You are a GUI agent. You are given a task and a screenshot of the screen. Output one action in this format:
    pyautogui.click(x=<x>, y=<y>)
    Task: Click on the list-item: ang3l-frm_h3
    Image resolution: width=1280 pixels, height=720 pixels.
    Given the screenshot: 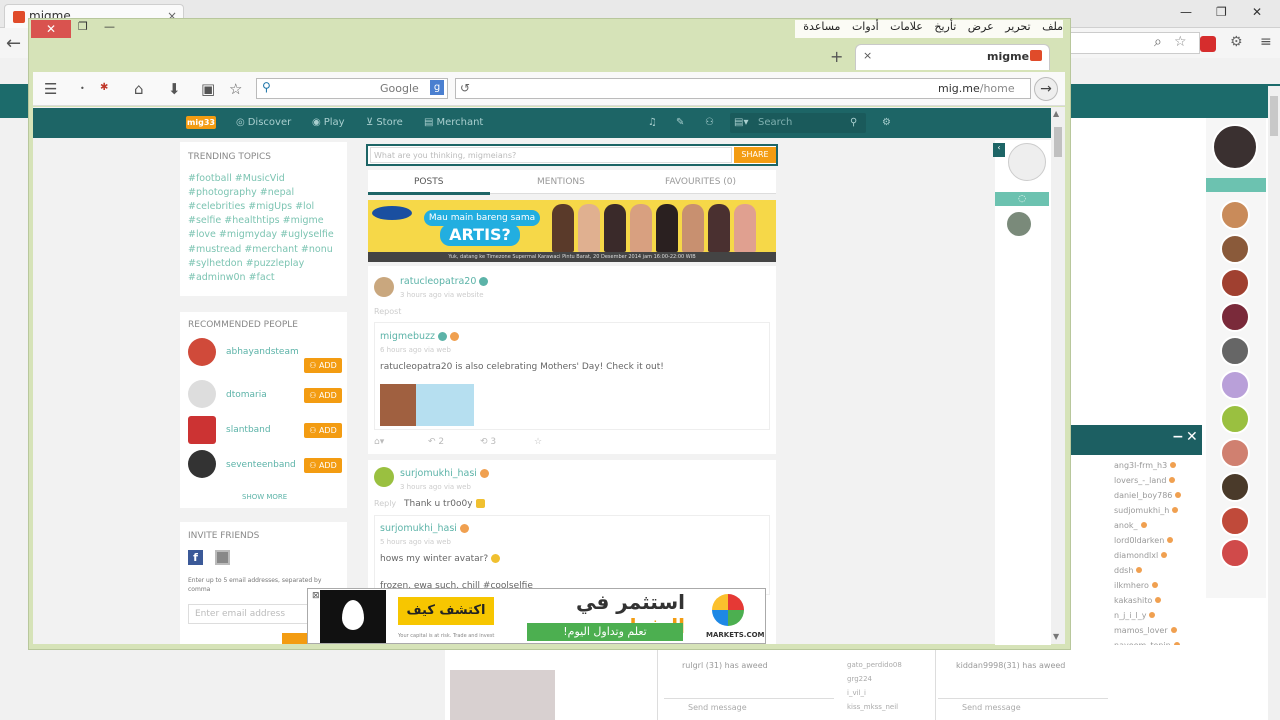 What is the action you would take?
    pyautogui.click(x=1145, y=465)
    